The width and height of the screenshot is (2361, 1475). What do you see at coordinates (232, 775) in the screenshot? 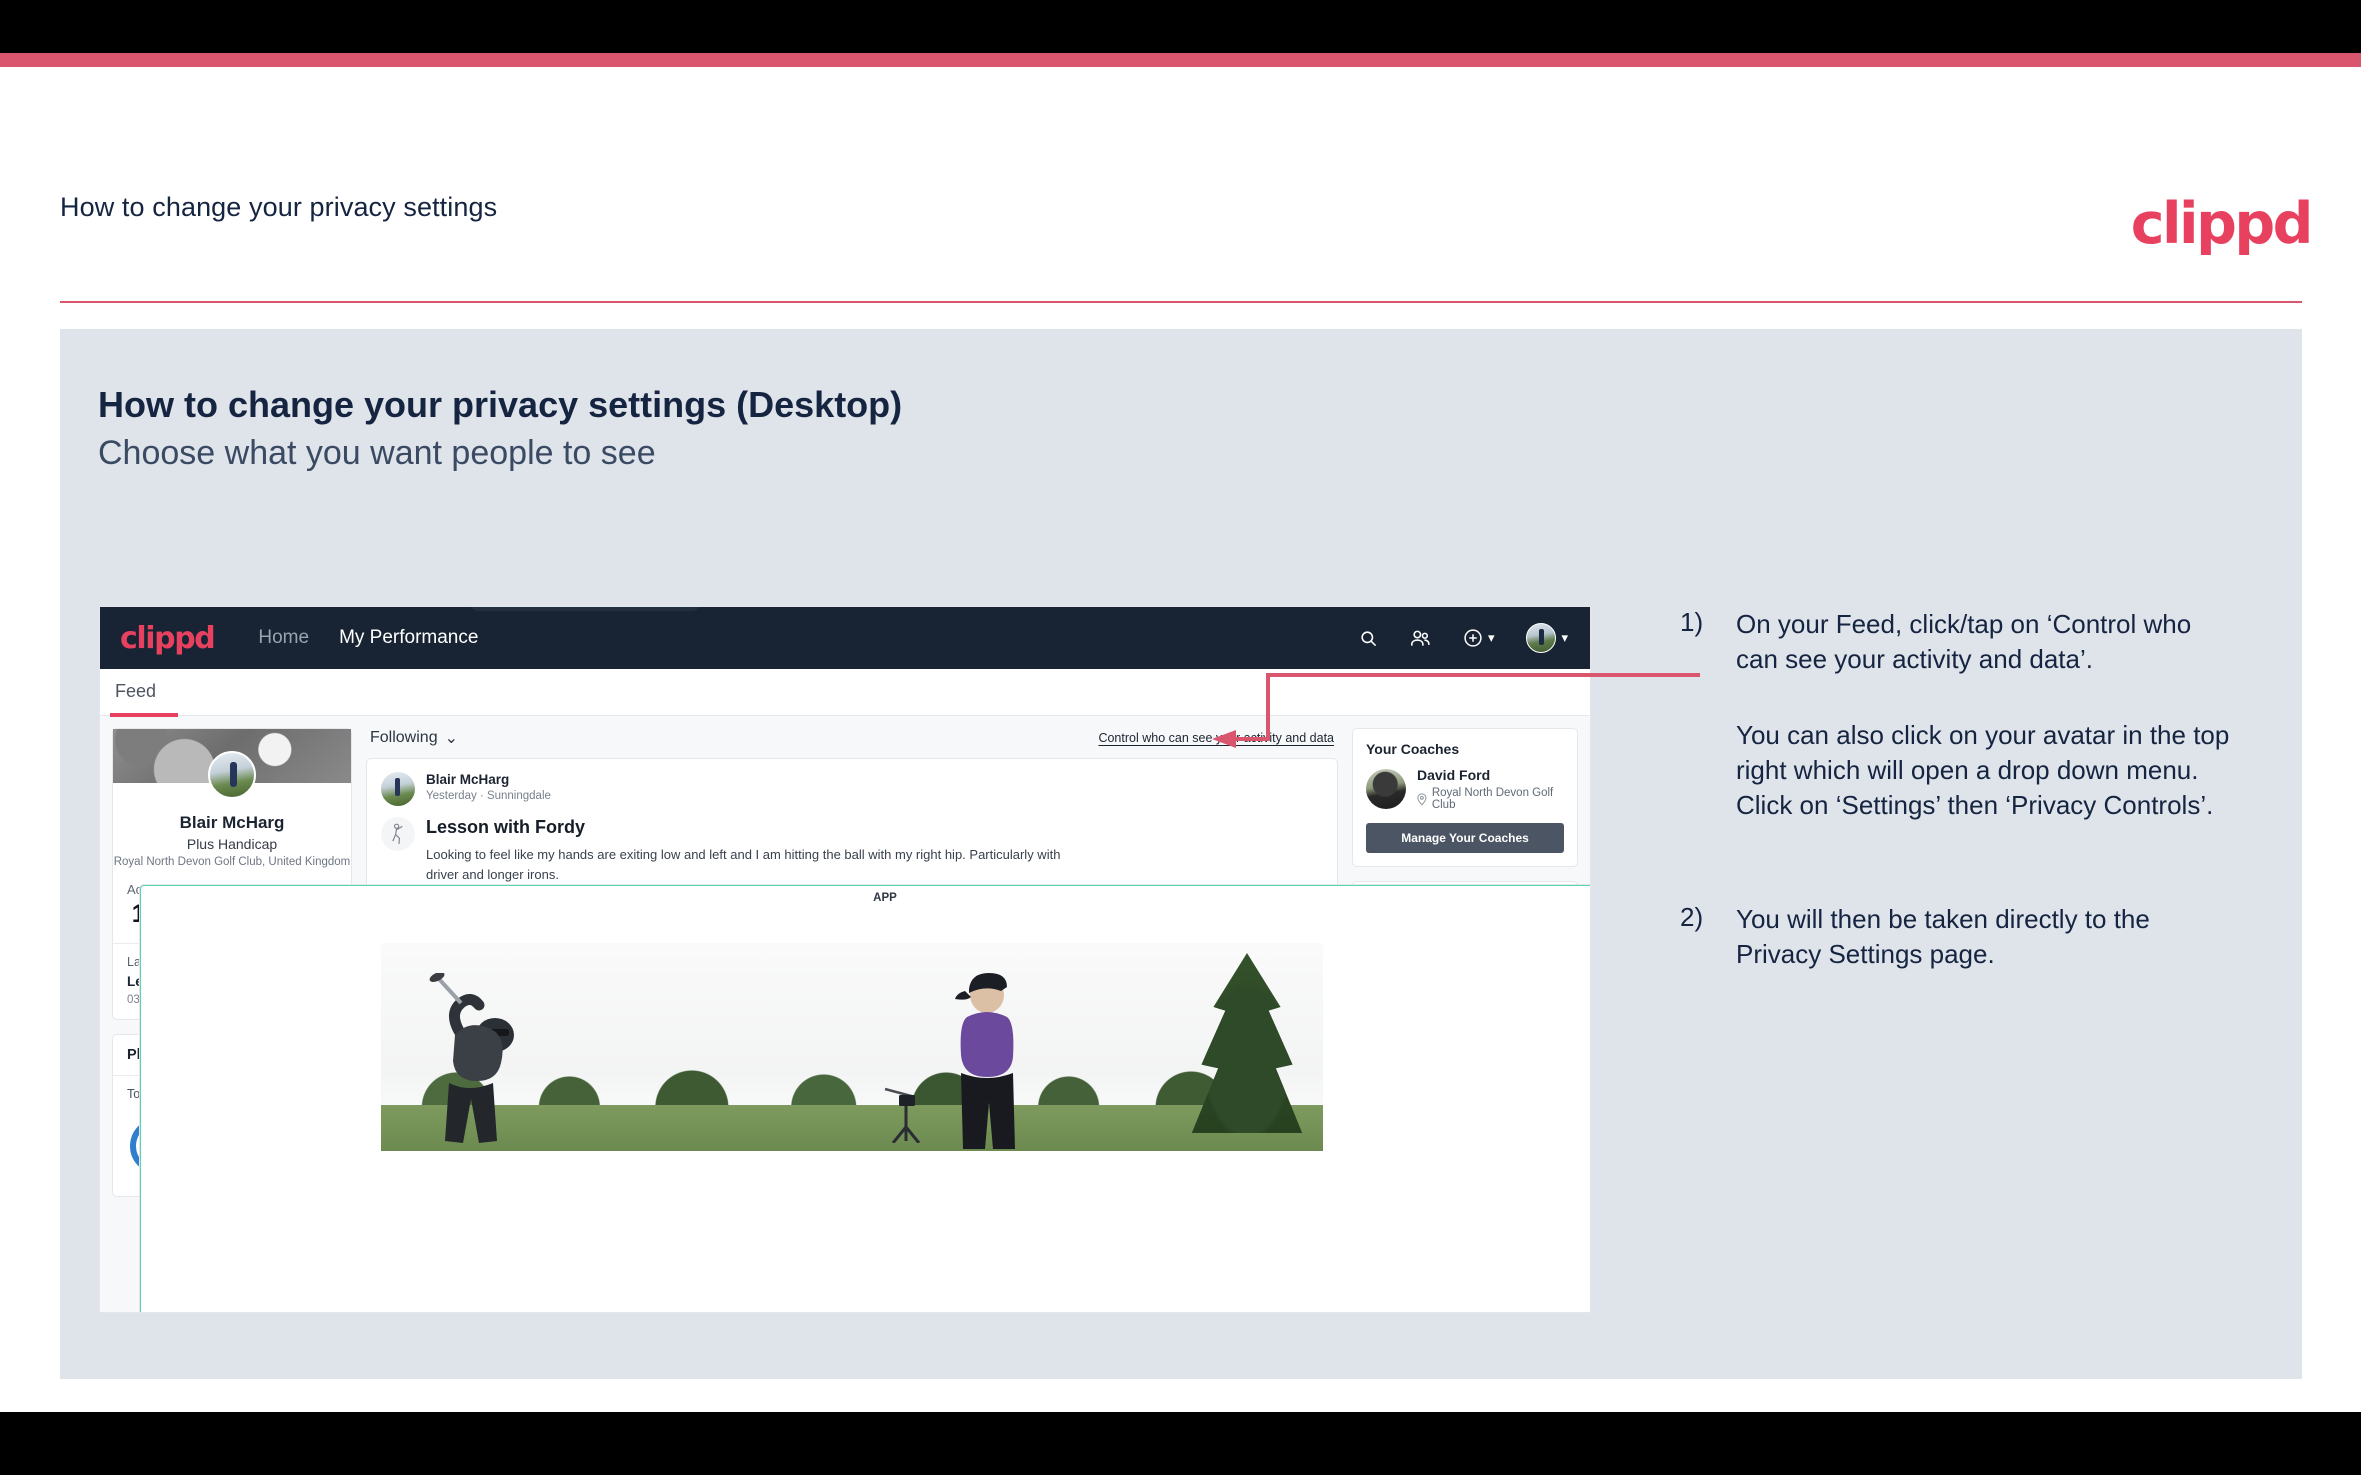
I see `profile-avatar` at bounding box center [232, 775].